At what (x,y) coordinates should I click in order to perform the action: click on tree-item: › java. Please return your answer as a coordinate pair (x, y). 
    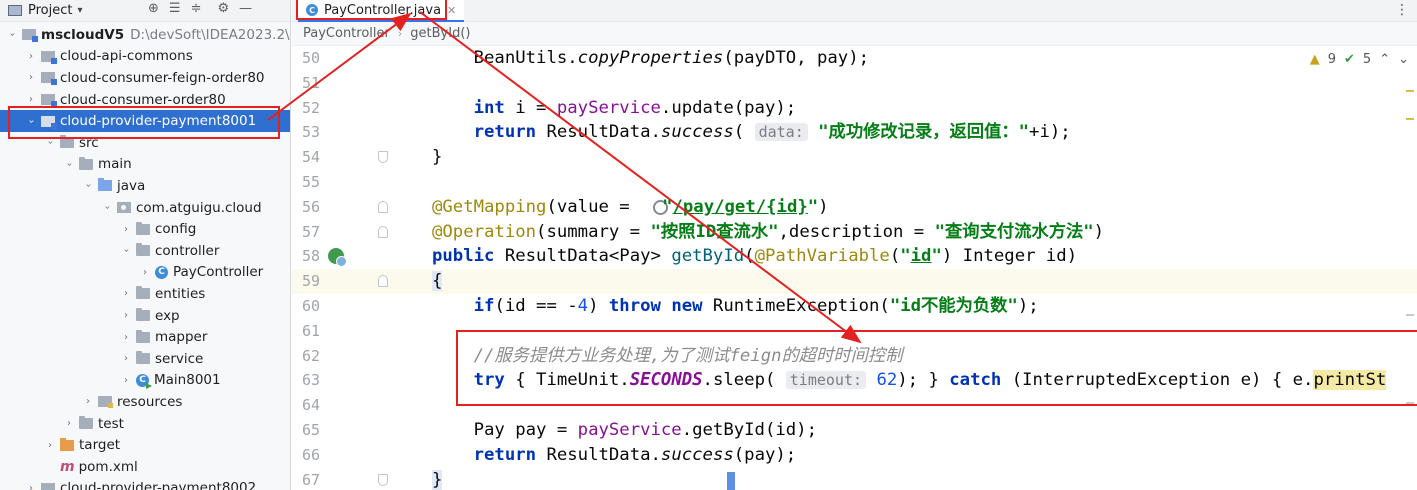
    Looking at the image, I should click on (145, 186).